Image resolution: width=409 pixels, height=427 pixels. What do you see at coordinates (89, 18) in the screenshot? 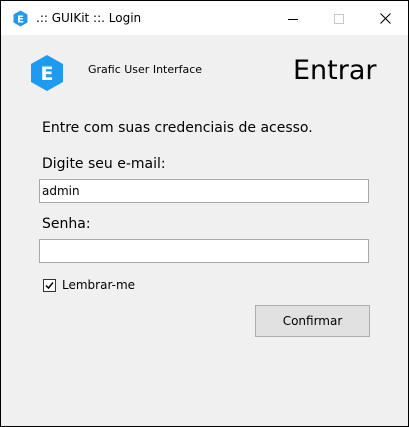
I see `window-title: .:: GUIKit ::. Login` at bounding box center [89, 18].